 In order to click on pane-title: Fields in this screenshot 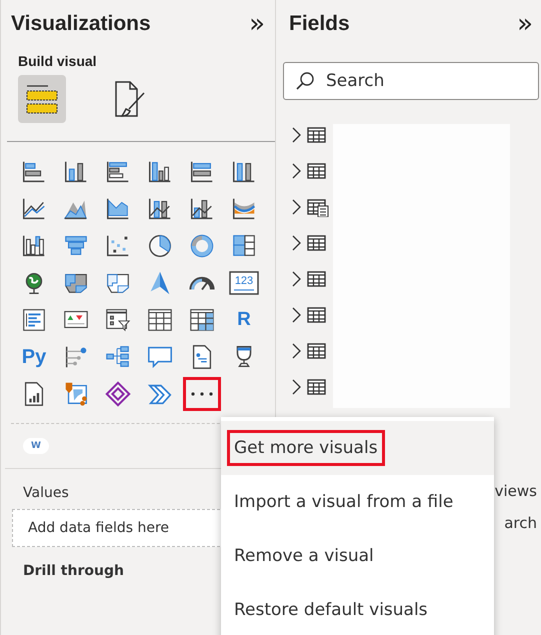, I will do `click(319, 24)`.